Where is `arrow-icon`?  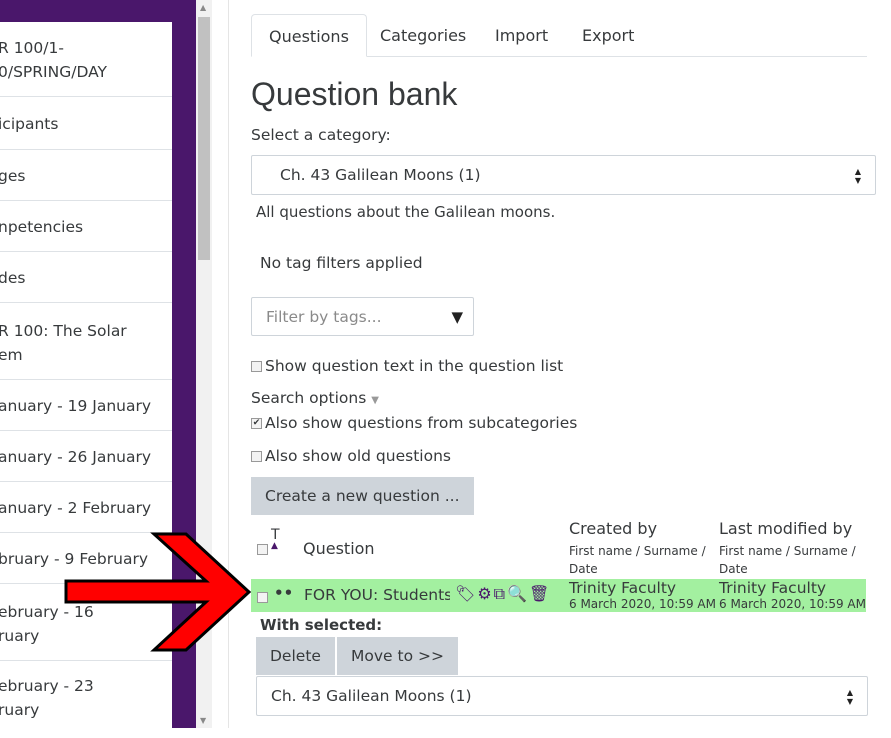 arrow-icon is located at coordinates (158, 592).